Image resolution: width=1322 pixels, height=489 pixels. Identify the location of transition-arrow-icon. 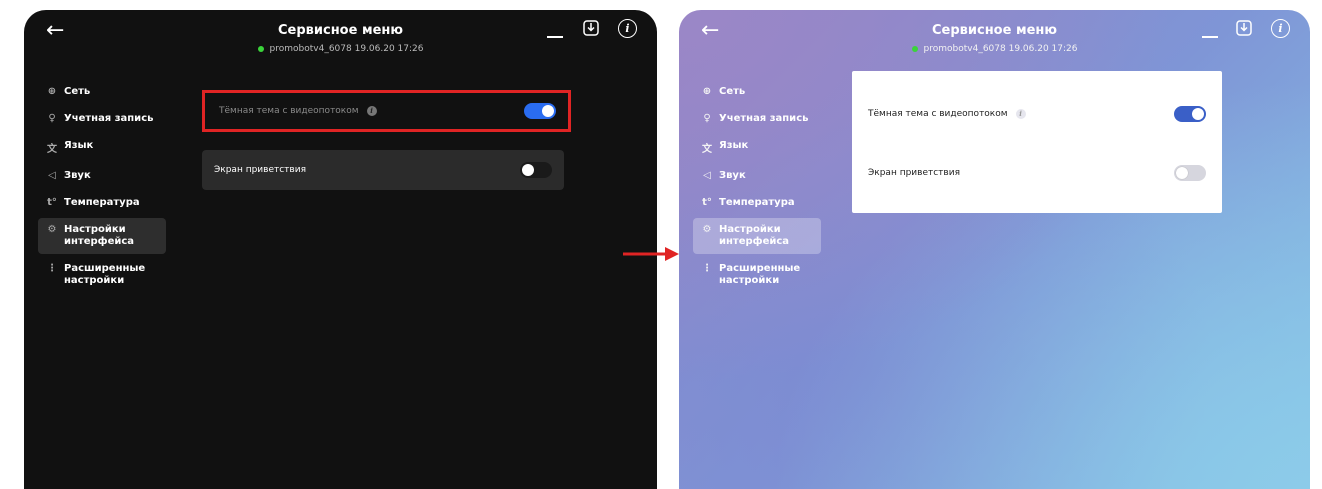
(651, 254).